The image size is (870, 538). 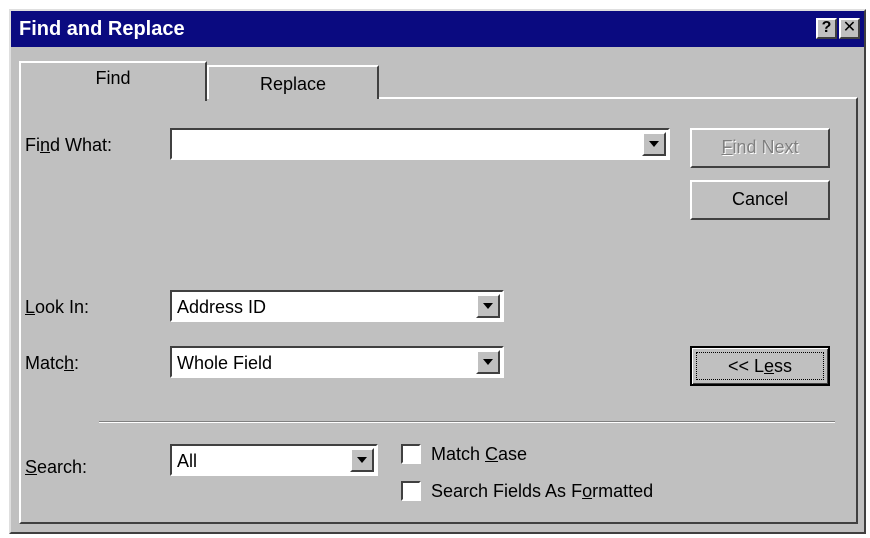 What do you see at coordinates (56, 467) in the screenshot?
I see `search-label: Search:` at bounding box center [56, 467].